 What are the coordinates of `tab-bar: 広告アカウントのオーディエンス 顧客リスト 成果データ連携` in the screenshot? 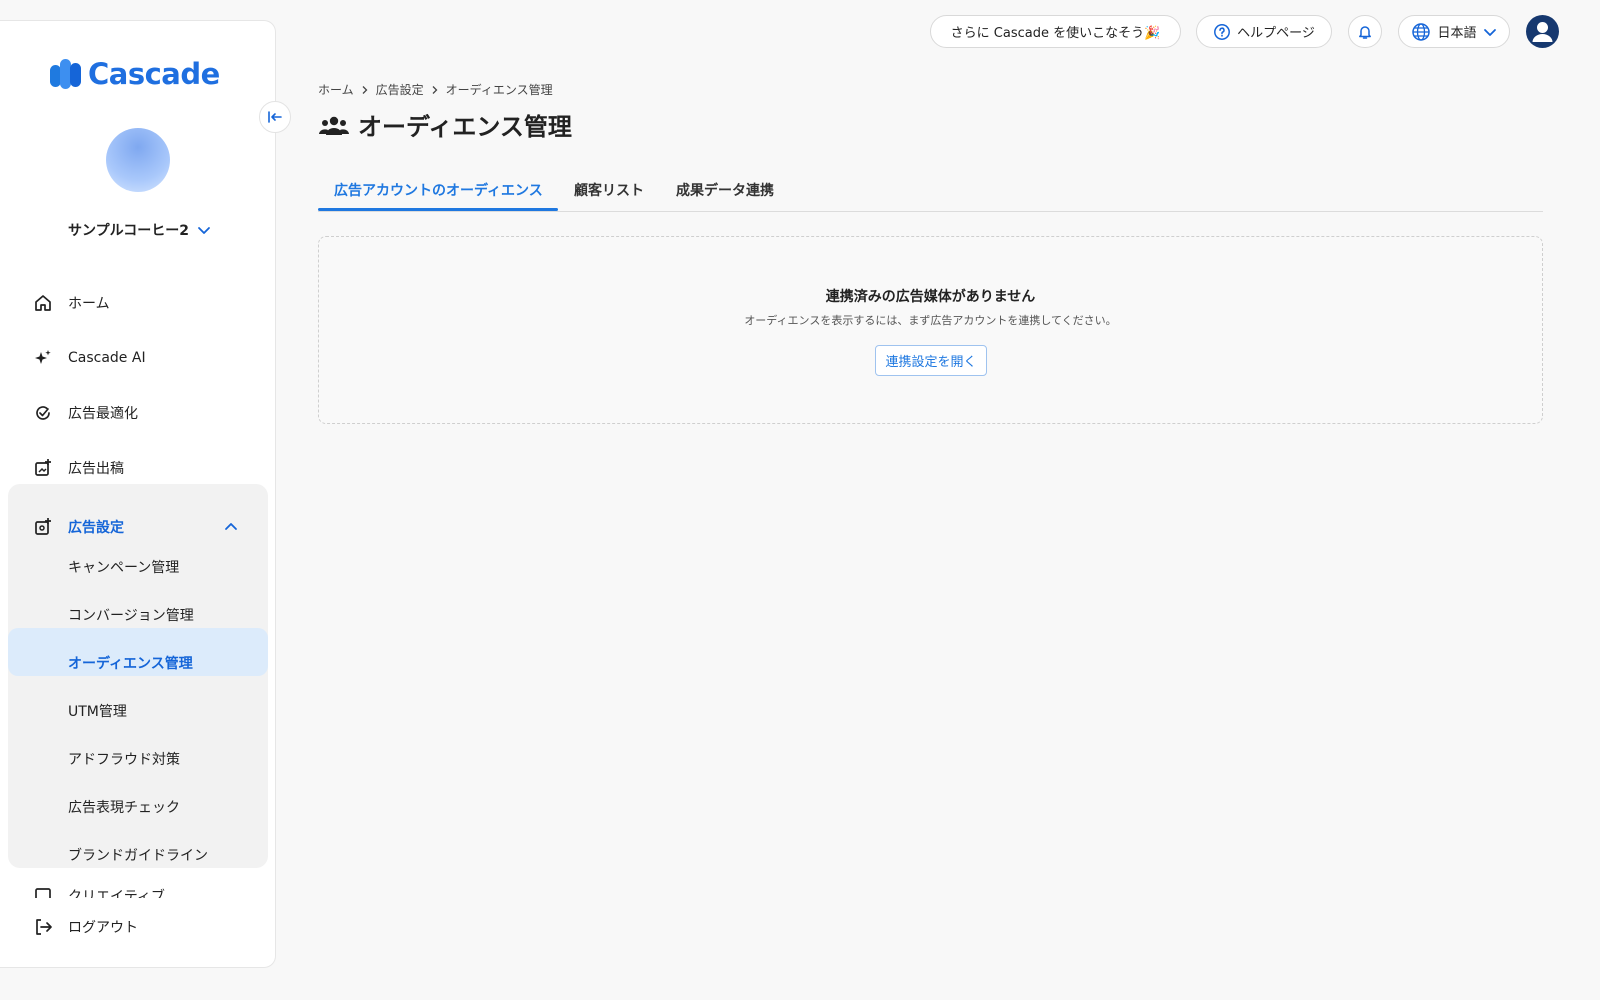 It's located at (930, 191).